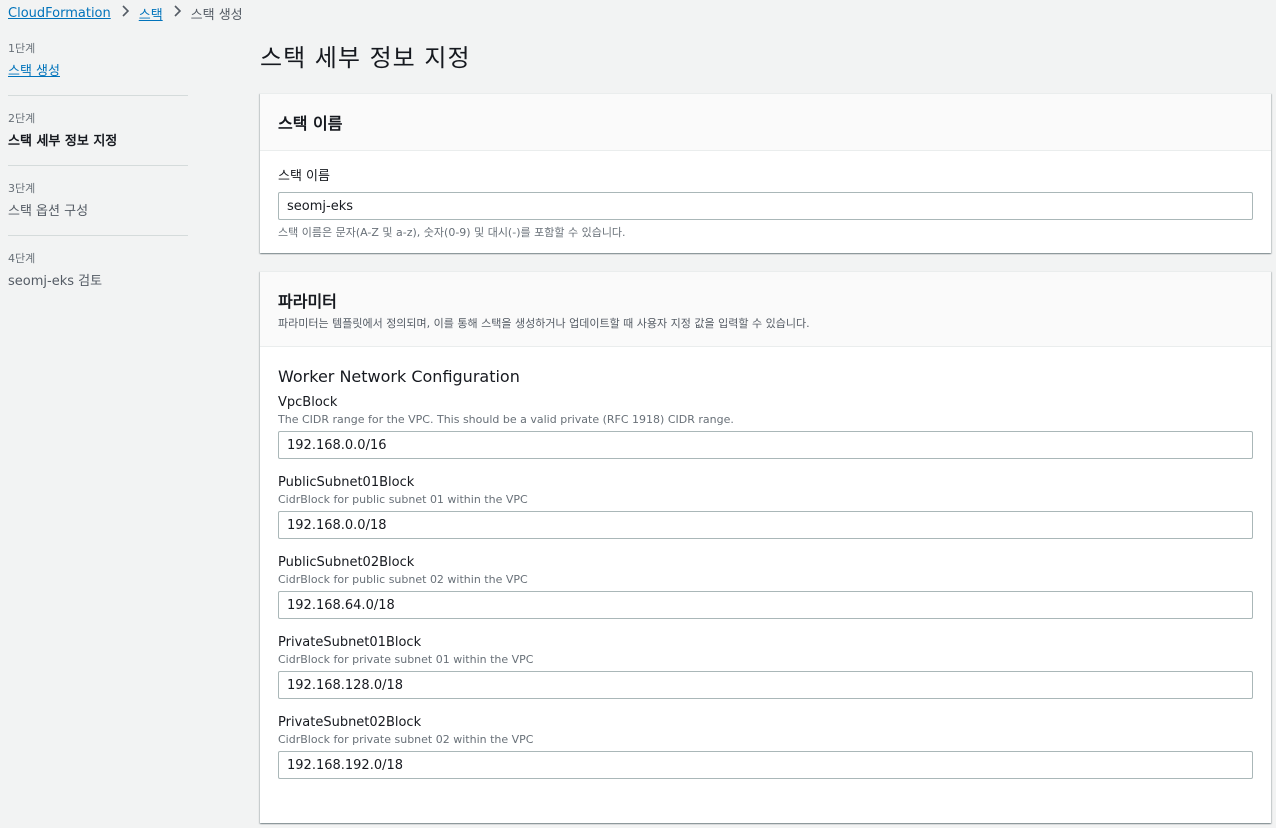 Image resolution: width=1276 pixels, height=828 pixels. I want to click on stack-name-input, so click(765, 206).